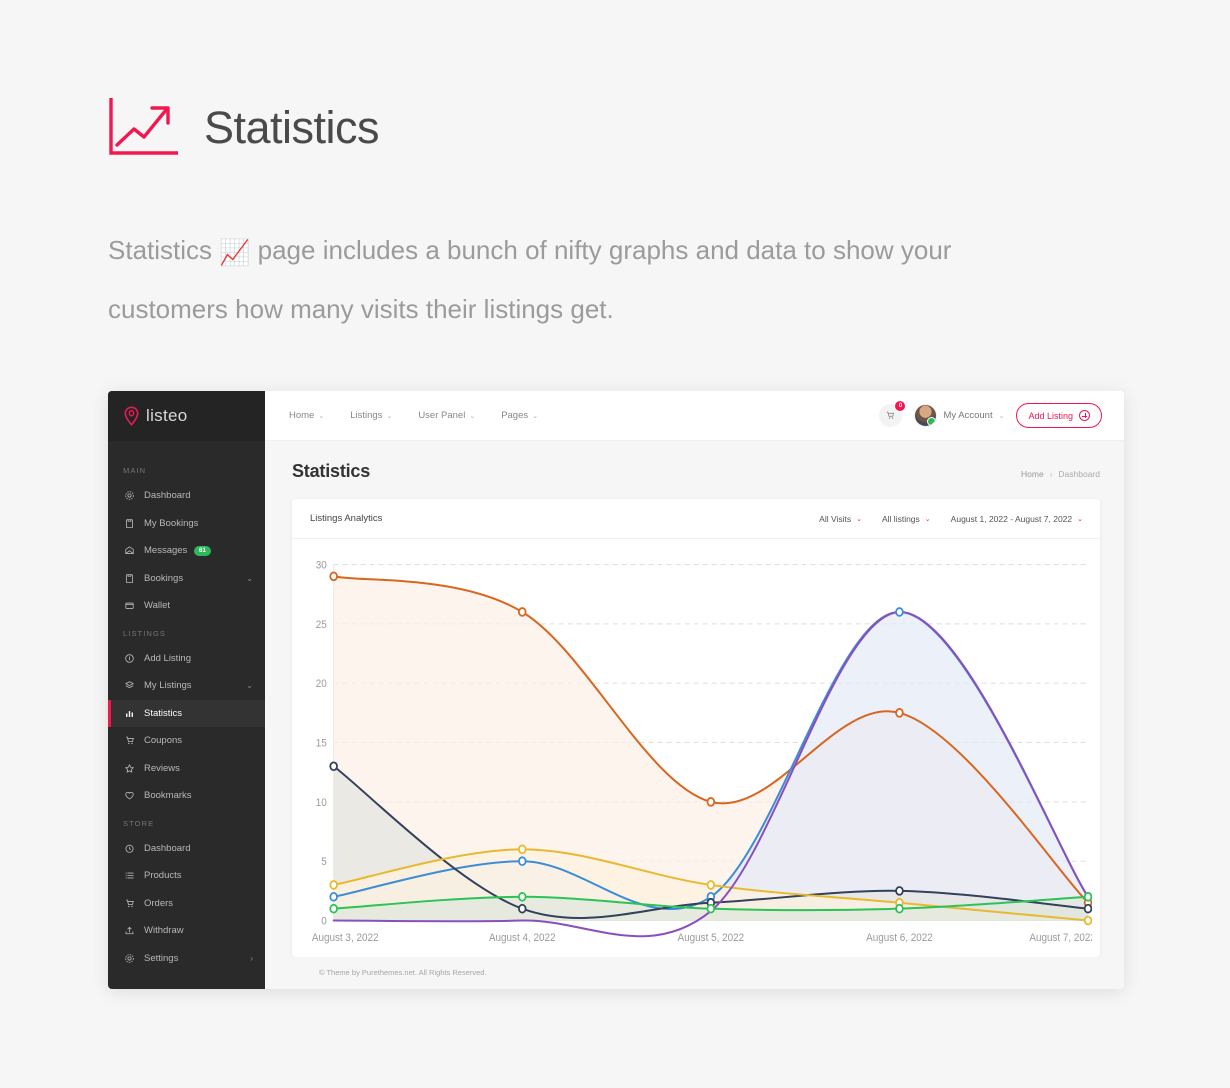 The width and height of the screenshot is (1230, 1088). I want to click on svg-text: 15, so click(321, 743).